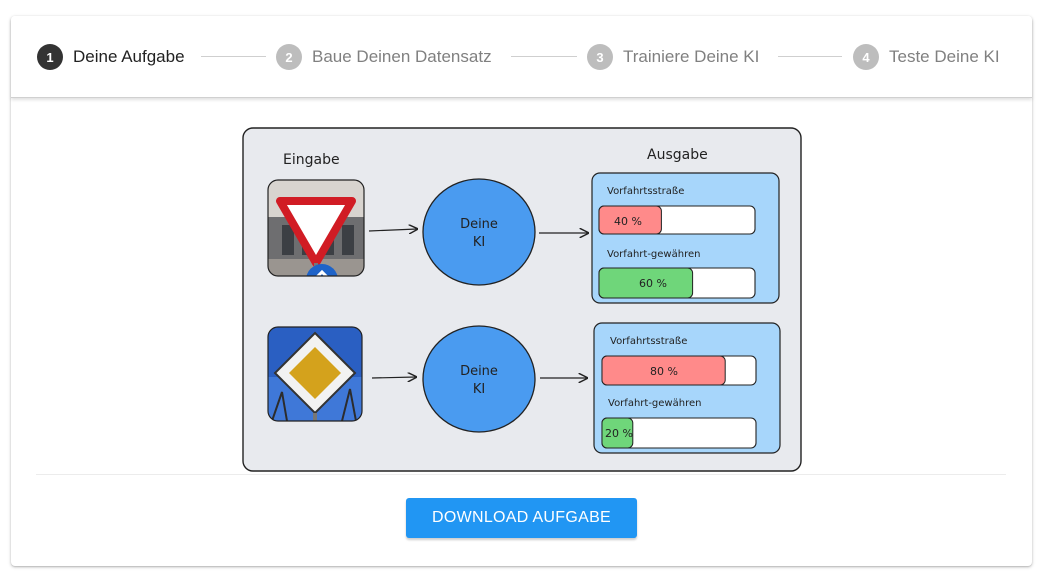 This screenshot has height=583, width=1049. I want to click on step-3: 3 Trainiere Deine KI, so click(673, 57).